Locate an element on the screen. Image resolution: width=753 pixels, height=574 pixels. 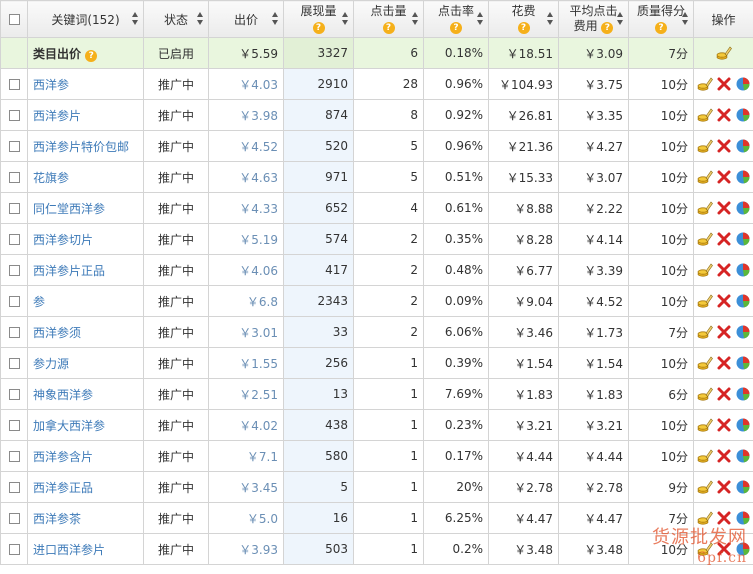
bid-cell: ￥4.52 is located at coordinates (246, 146).